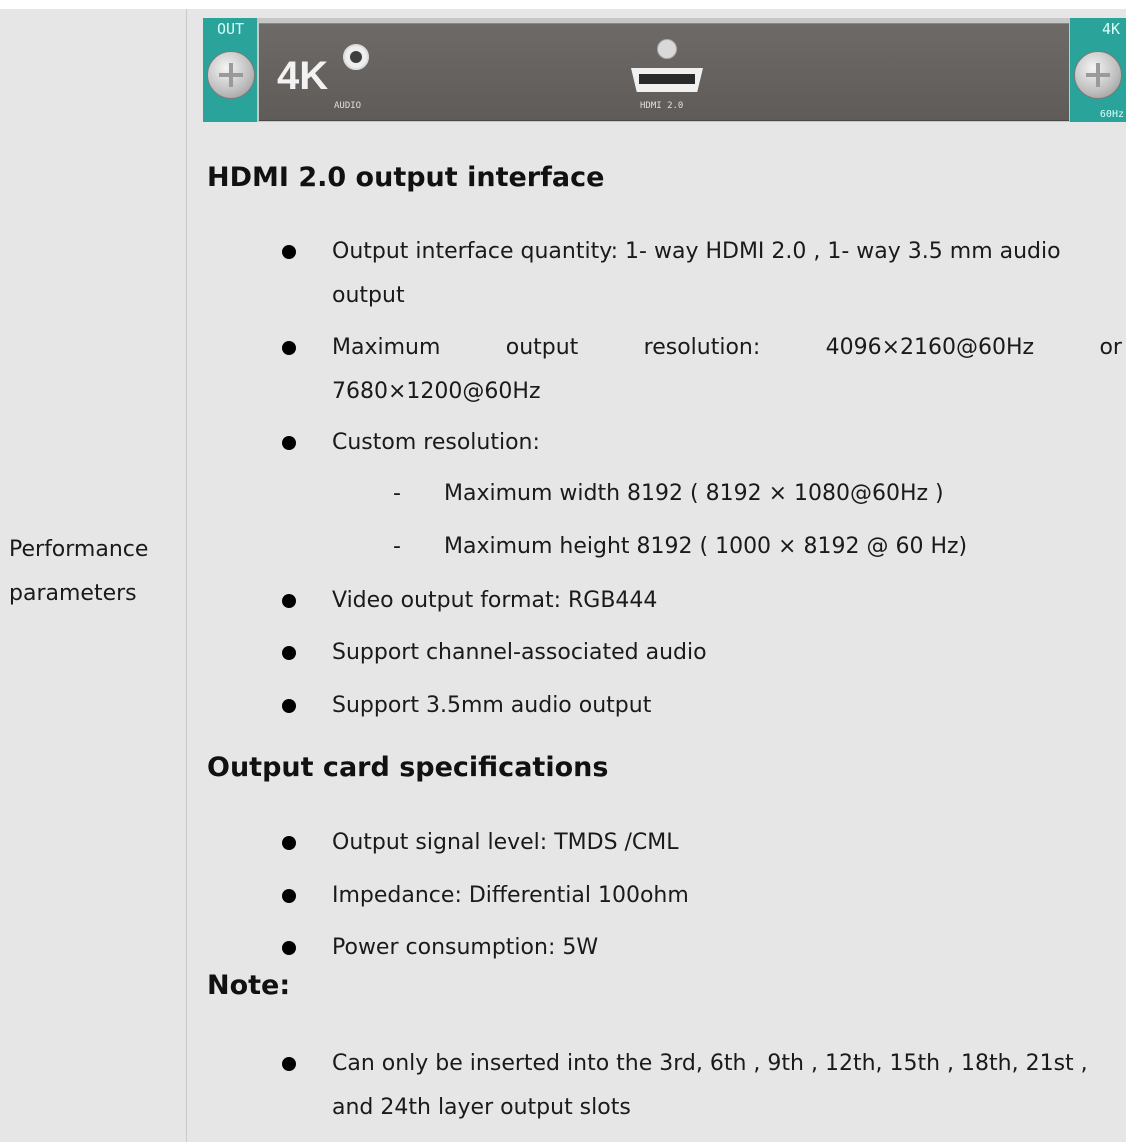  Describe the element at coordinates (436, 442) in the screenshot. I see `list-item-custom-resolution: Custom resolution:` at that location.